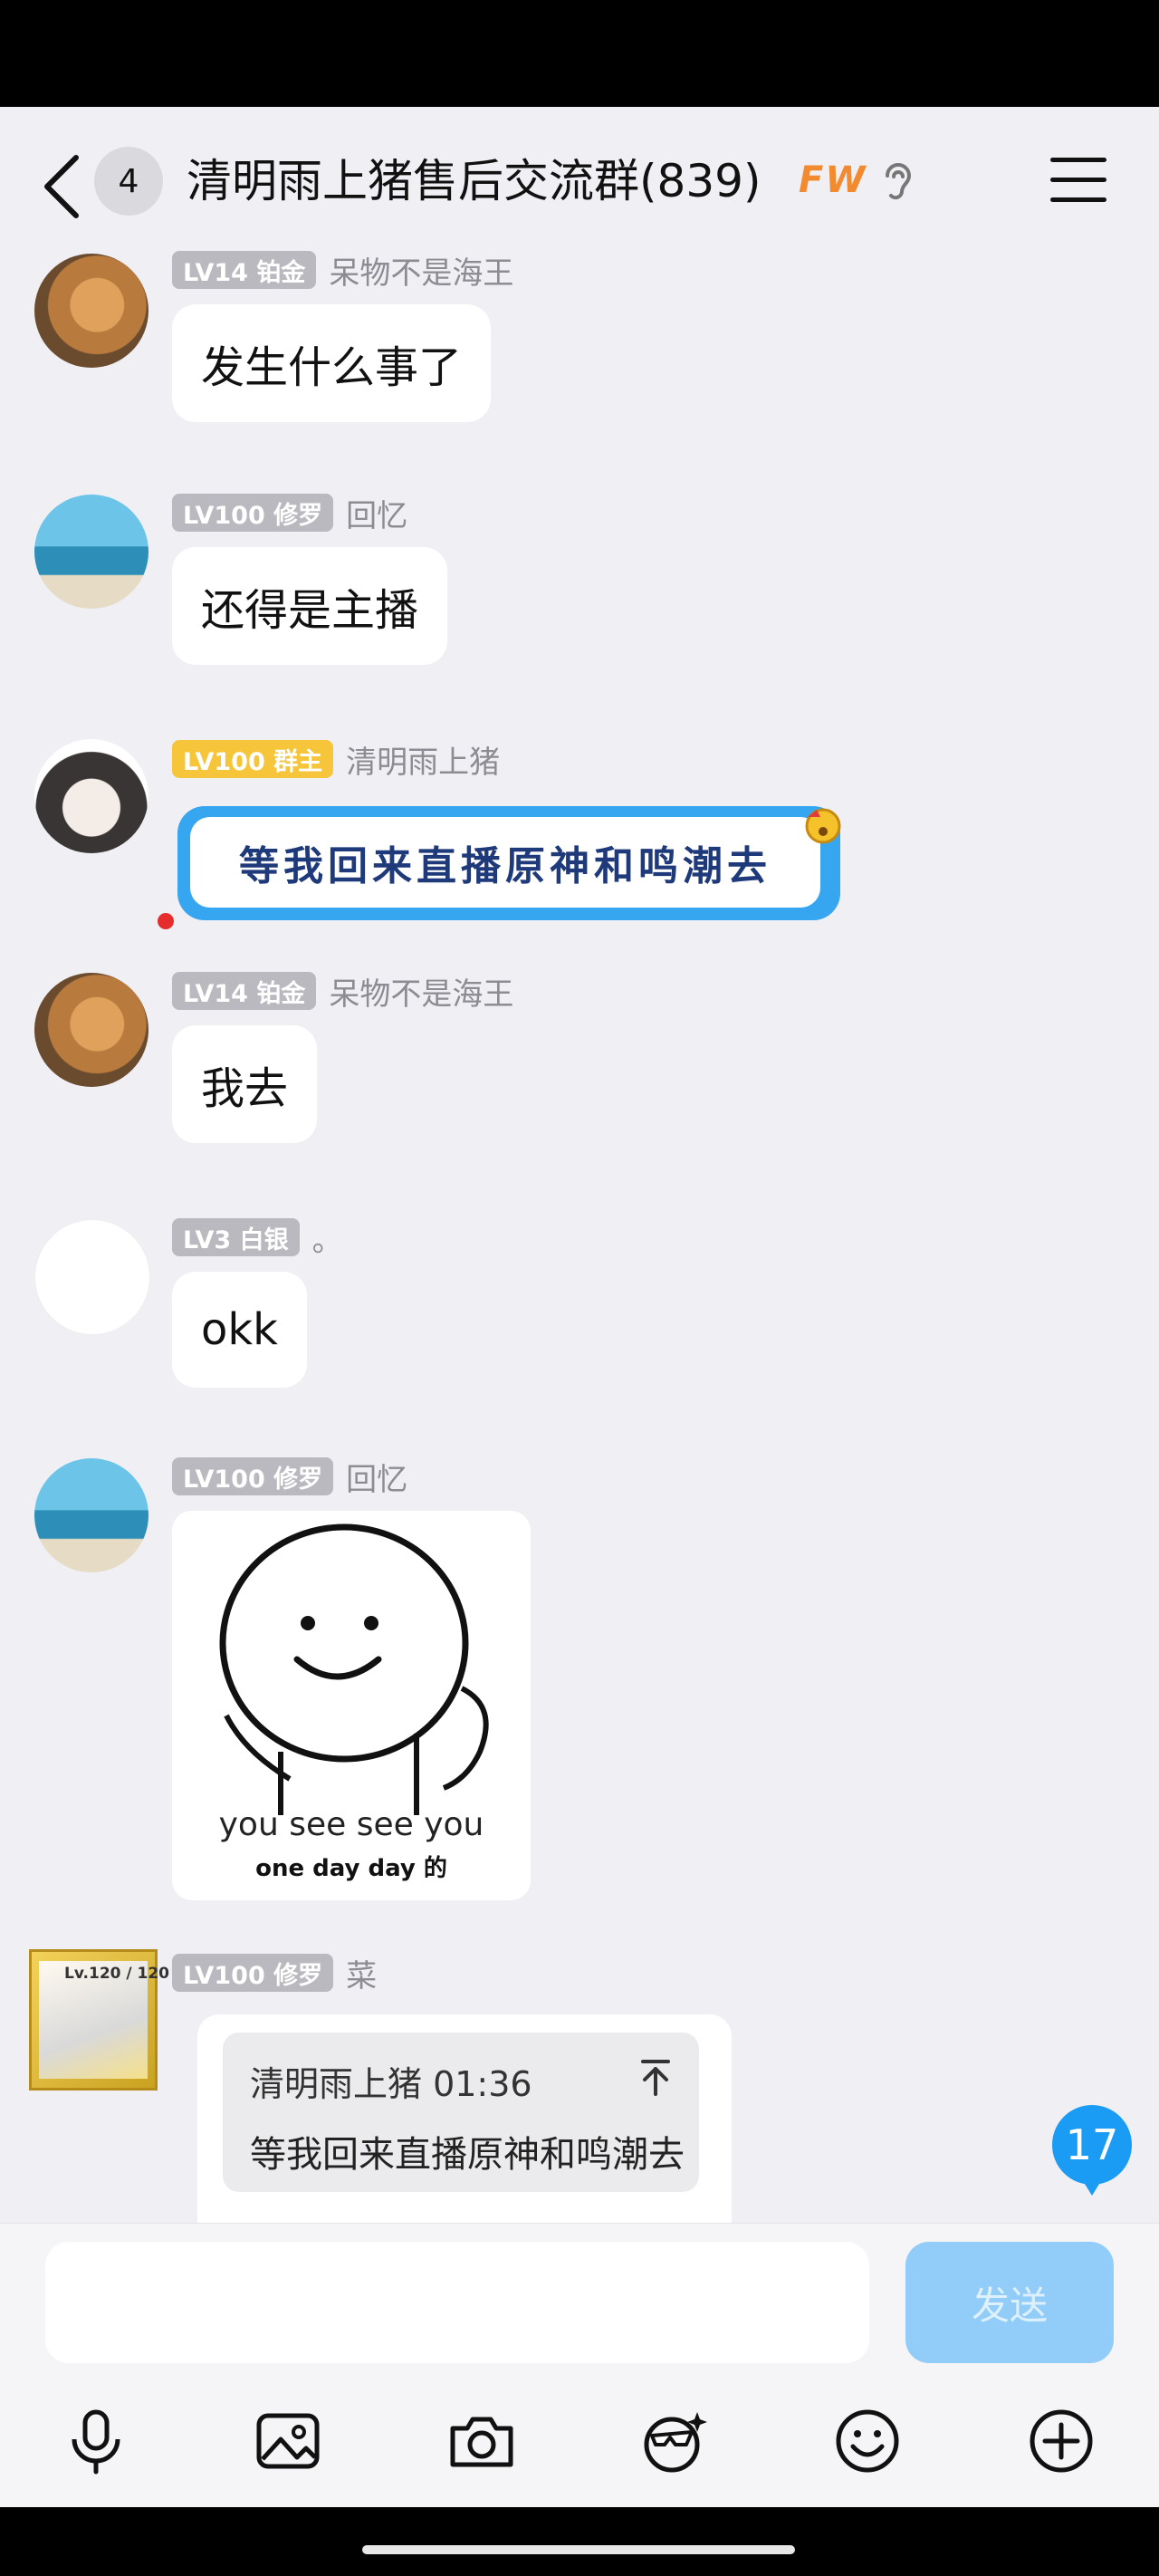  What do you see at coordinates (310, 606) in the screenshot?
I see `message-bubble: 还得是主播` at bounding box center [310, 606].